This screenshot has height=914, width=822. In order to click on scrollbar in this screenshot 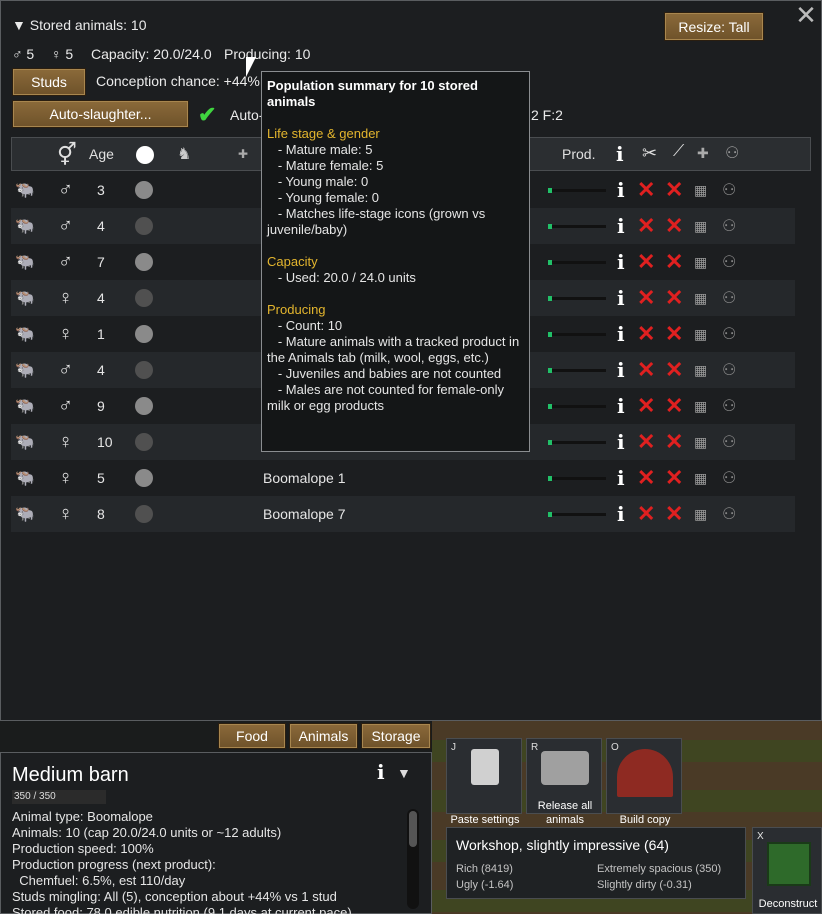, I will do `click(413, 859)`.